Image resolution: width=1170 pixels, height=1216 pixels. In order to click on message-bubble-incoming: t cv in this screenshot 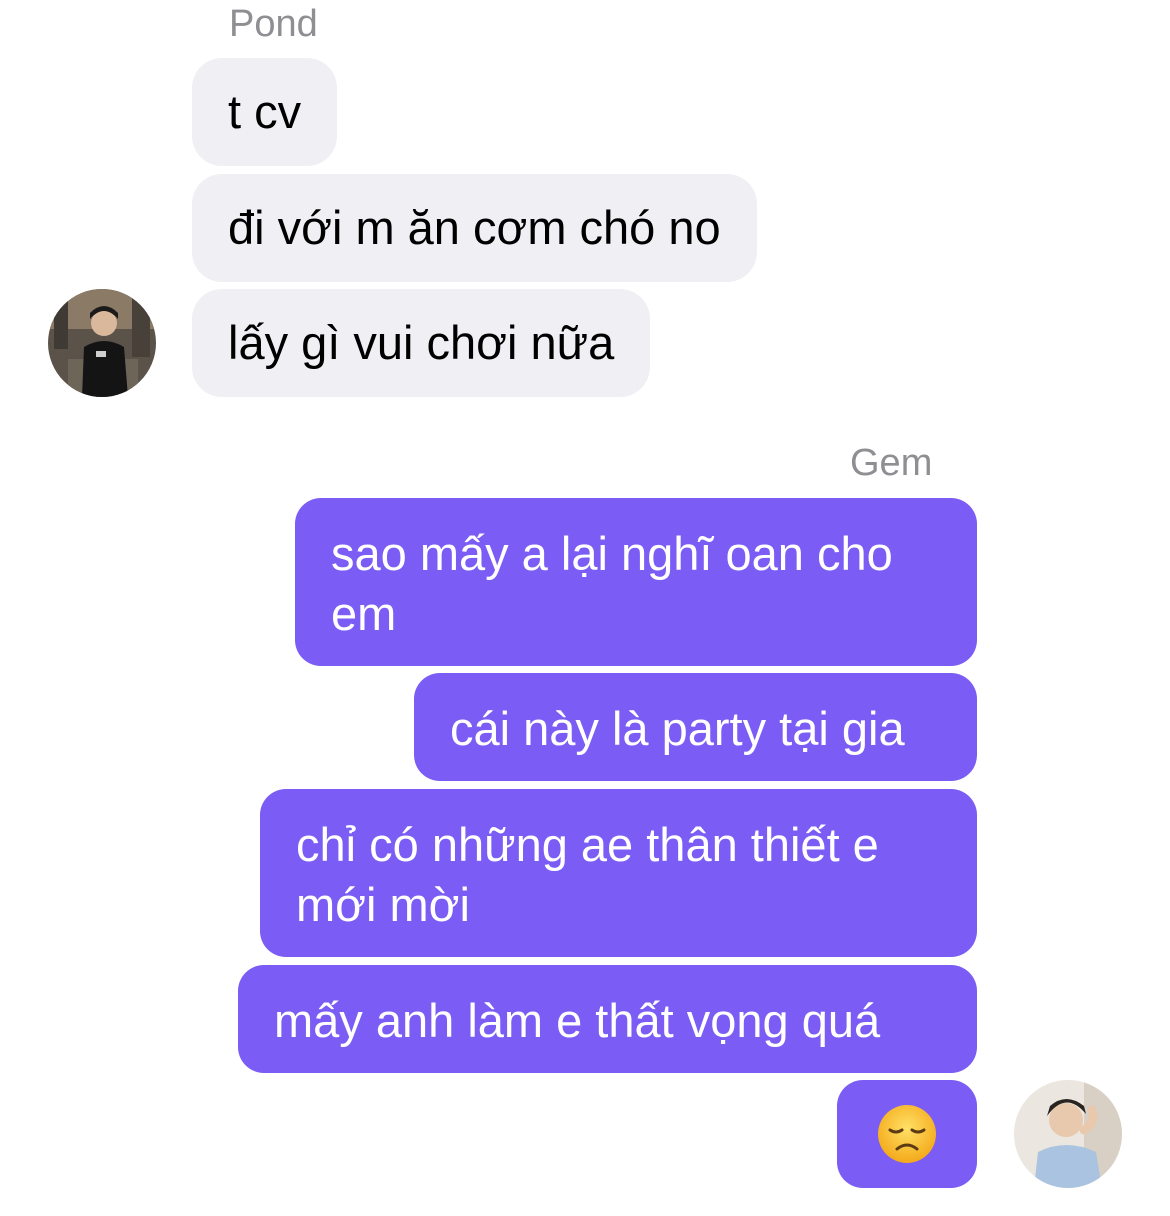, I will do `click(265, 112)`.